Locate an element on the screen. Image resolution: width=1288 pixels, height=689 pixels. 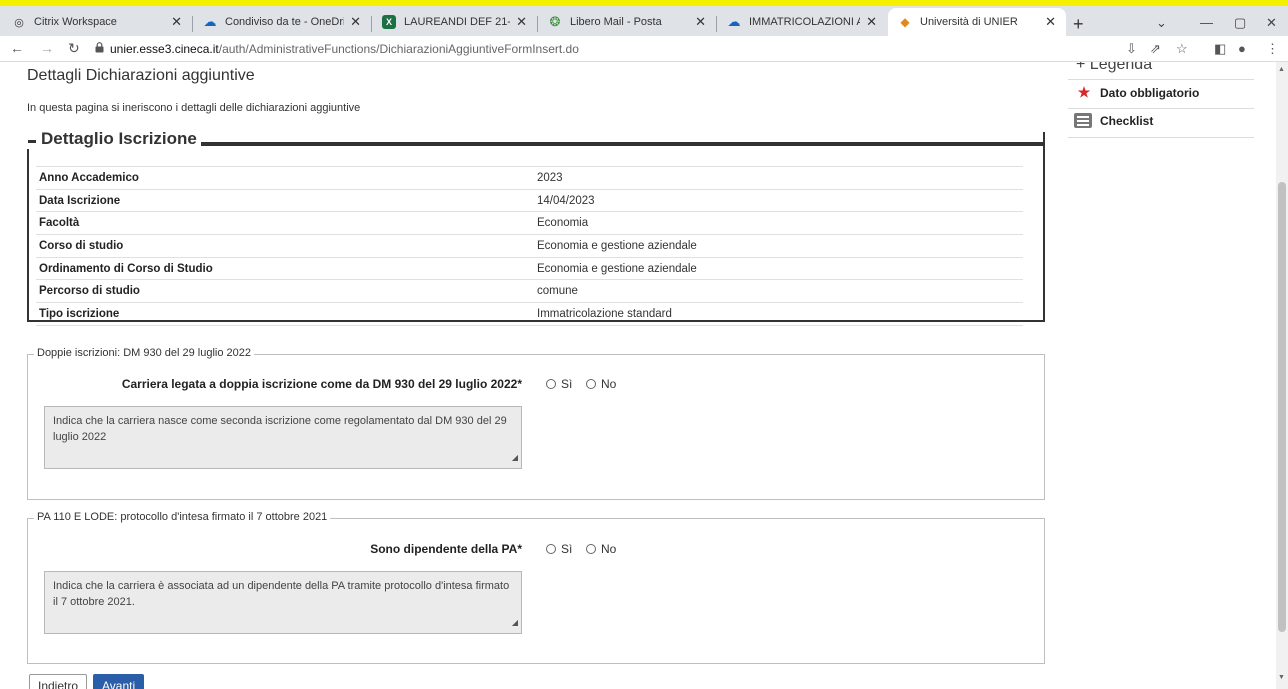
tab-citrix: ◎ Citrix Workspace ✕ is located at coordinates (97, 22).